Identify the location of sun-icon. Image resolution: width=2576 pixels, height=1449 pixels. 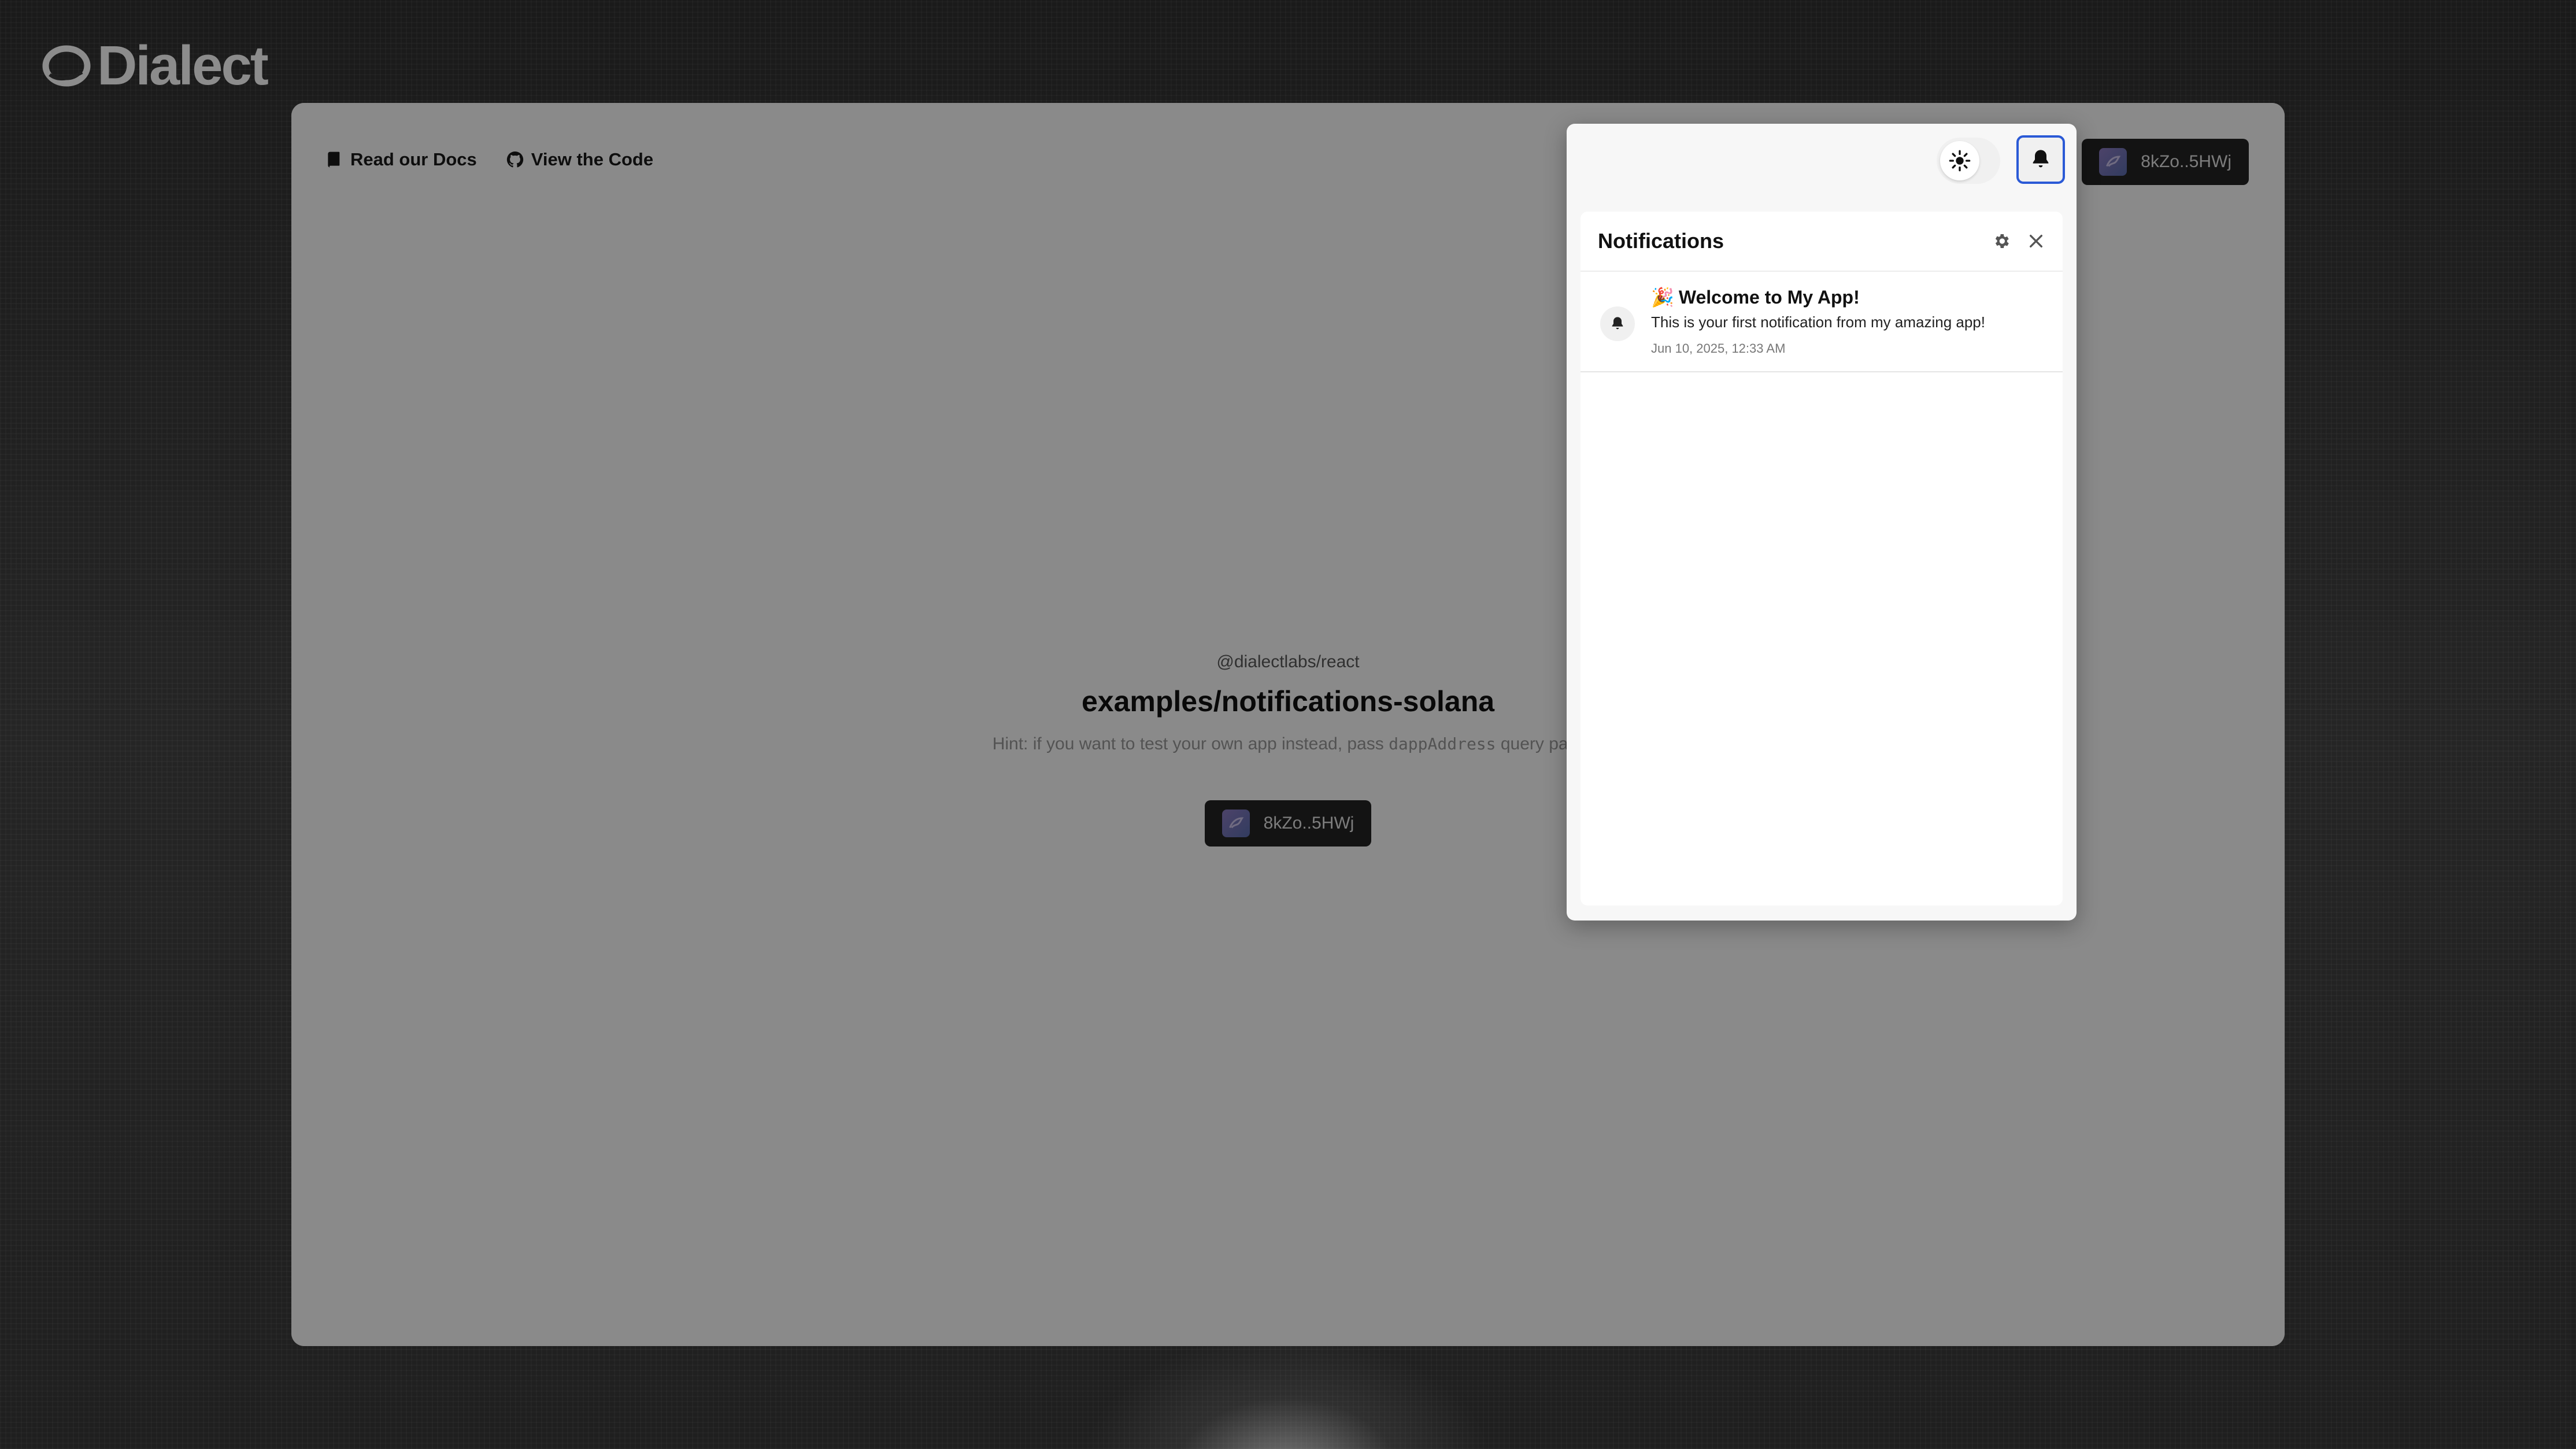
(1960, 161).